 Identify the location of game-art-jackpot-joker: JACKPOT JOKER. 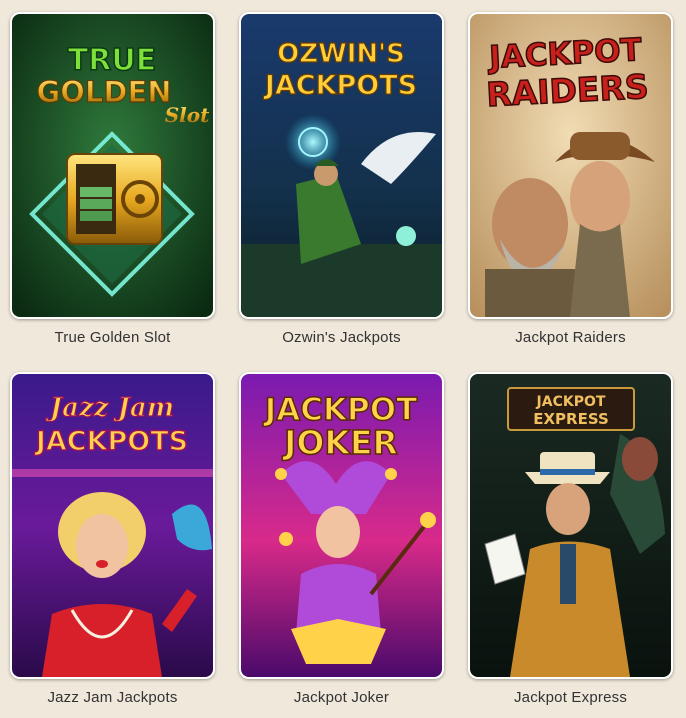
(341, 525).